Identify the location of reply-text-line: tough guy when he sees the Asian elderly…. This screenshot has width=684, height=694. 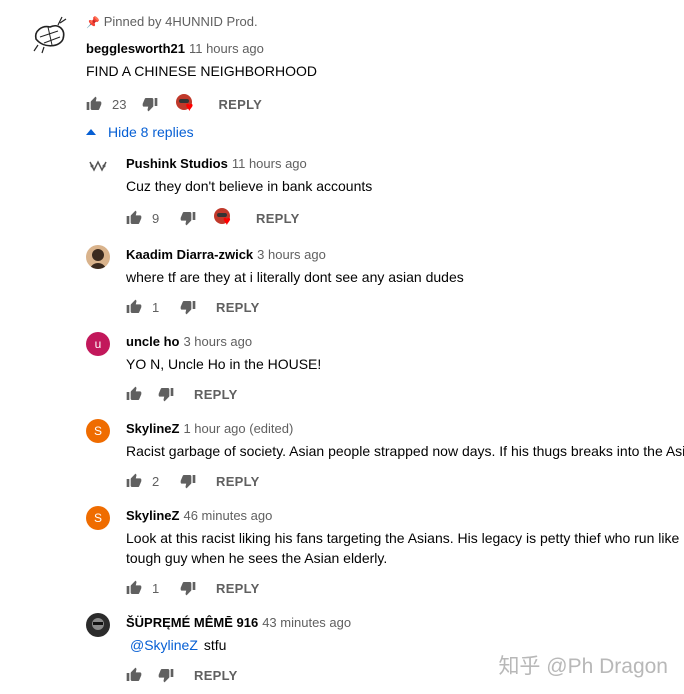
(257, 558).